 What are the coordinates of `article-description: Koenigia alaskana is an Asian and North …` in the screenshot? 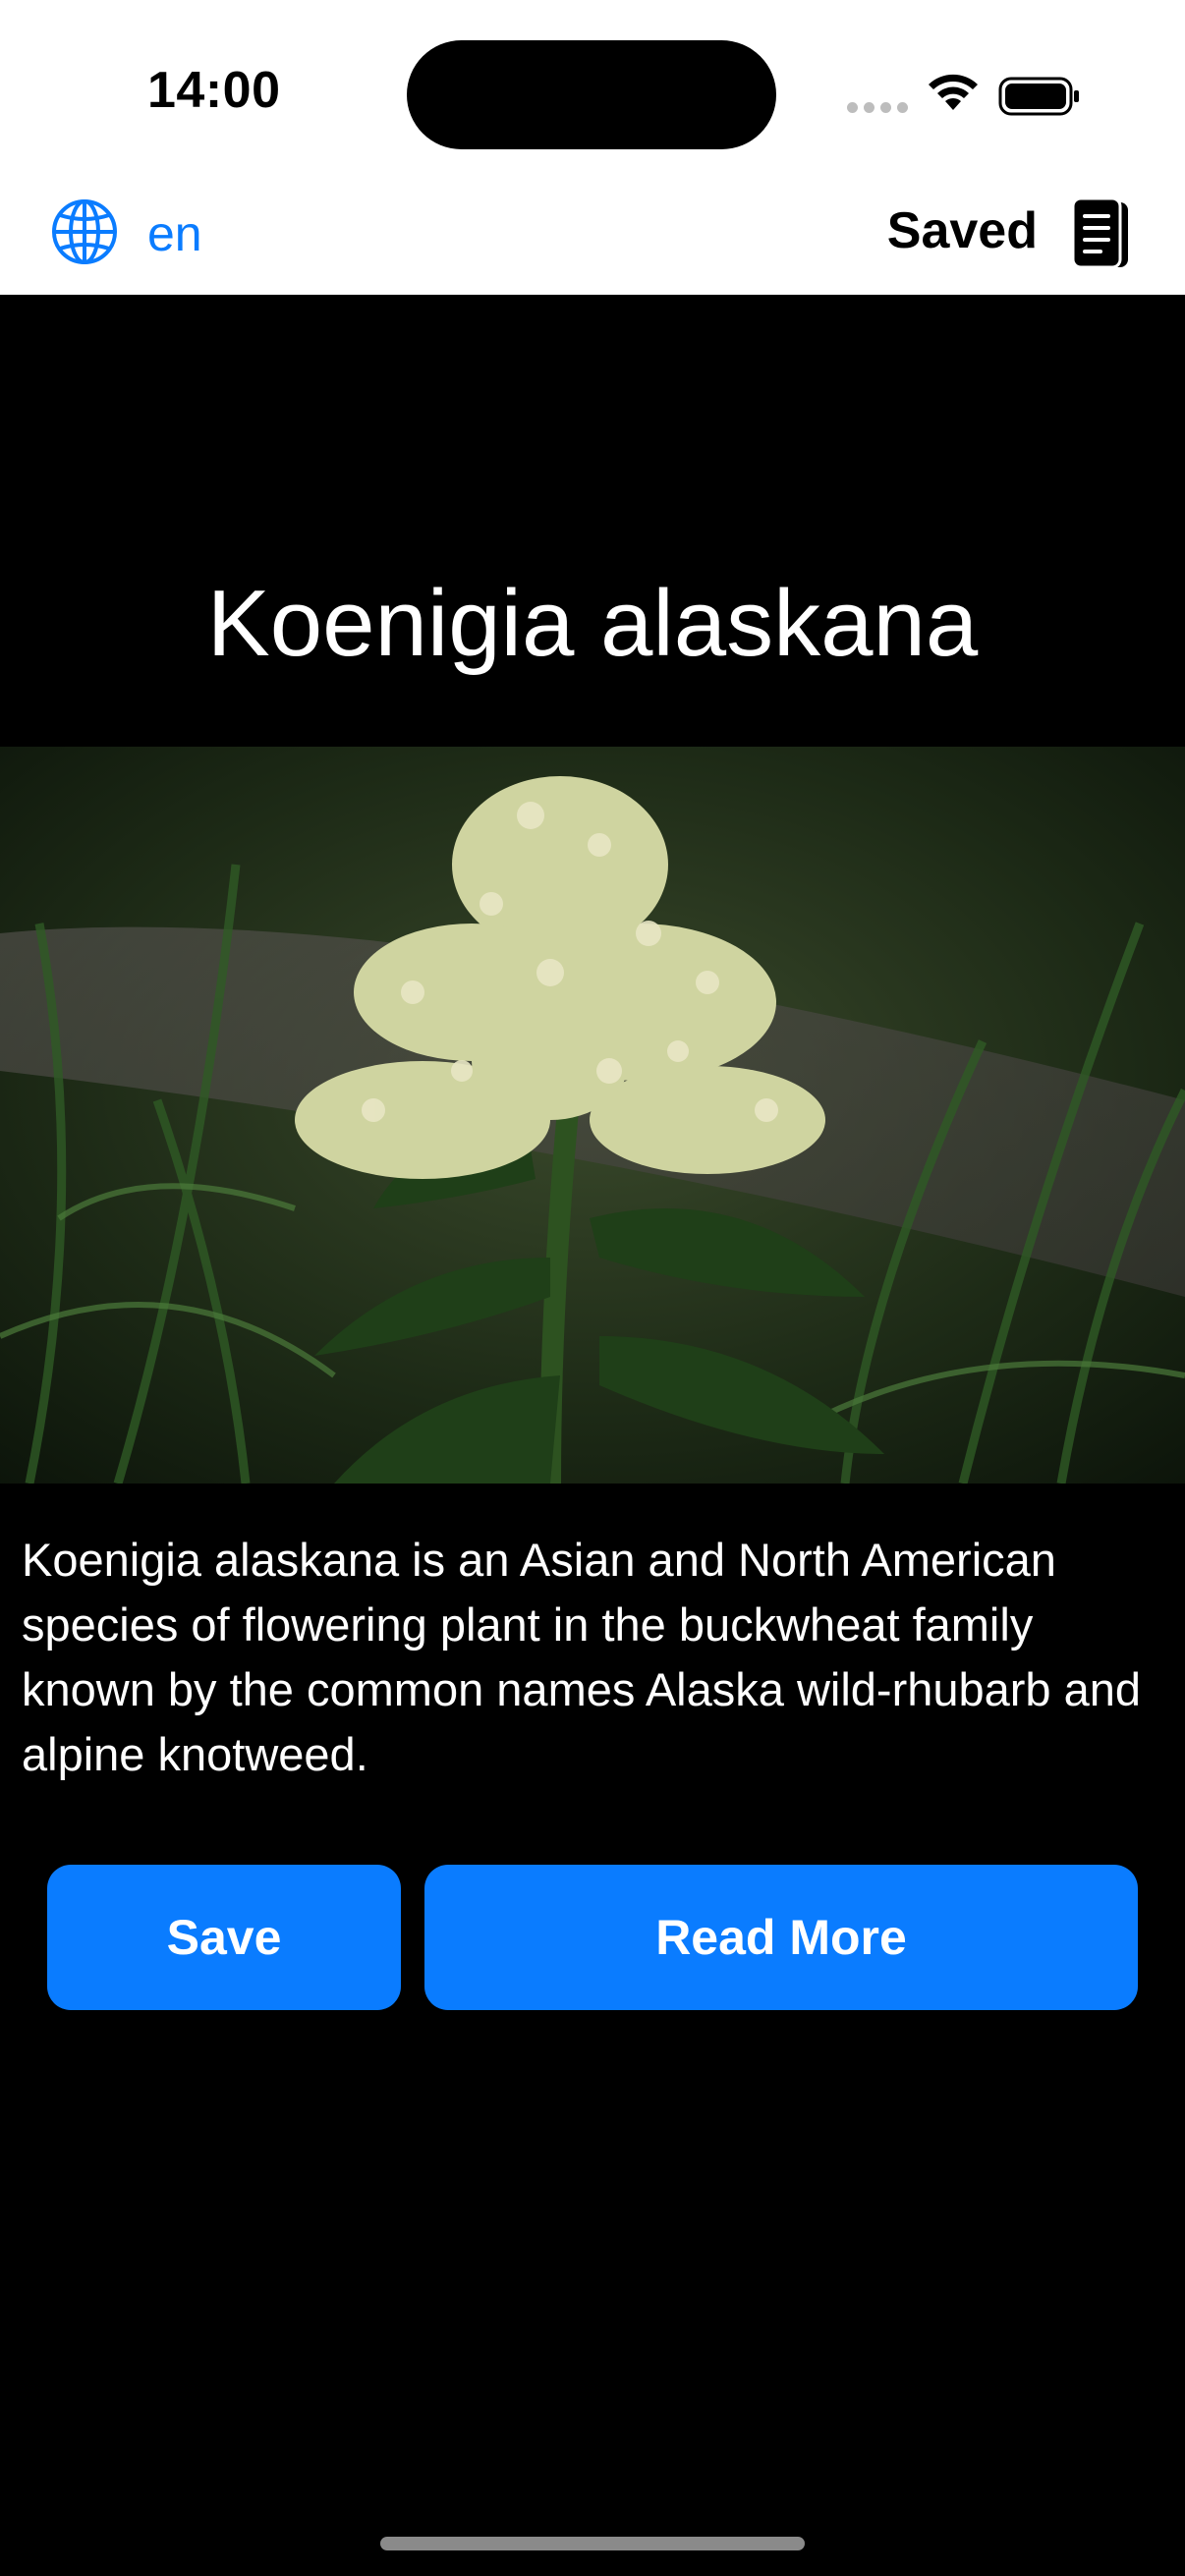 It's located at (582, 1657).